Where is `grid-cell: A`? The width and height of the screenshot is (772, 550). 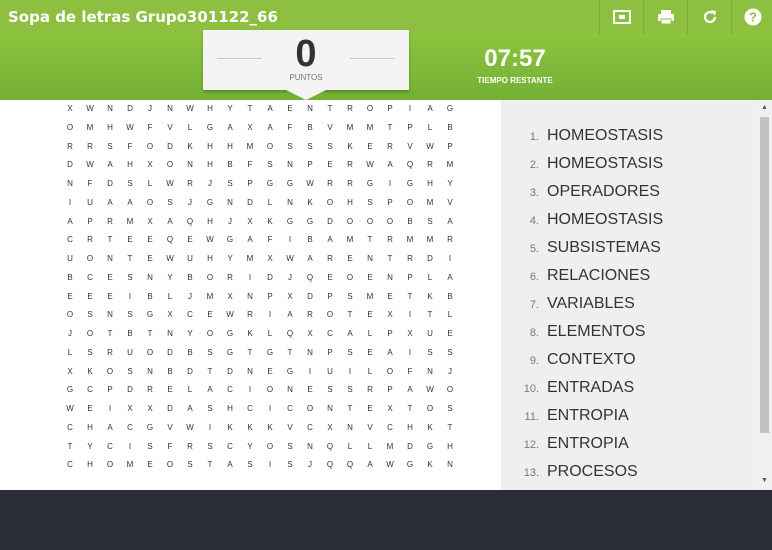 grid-cell: A is located at coordinates (410, 390).